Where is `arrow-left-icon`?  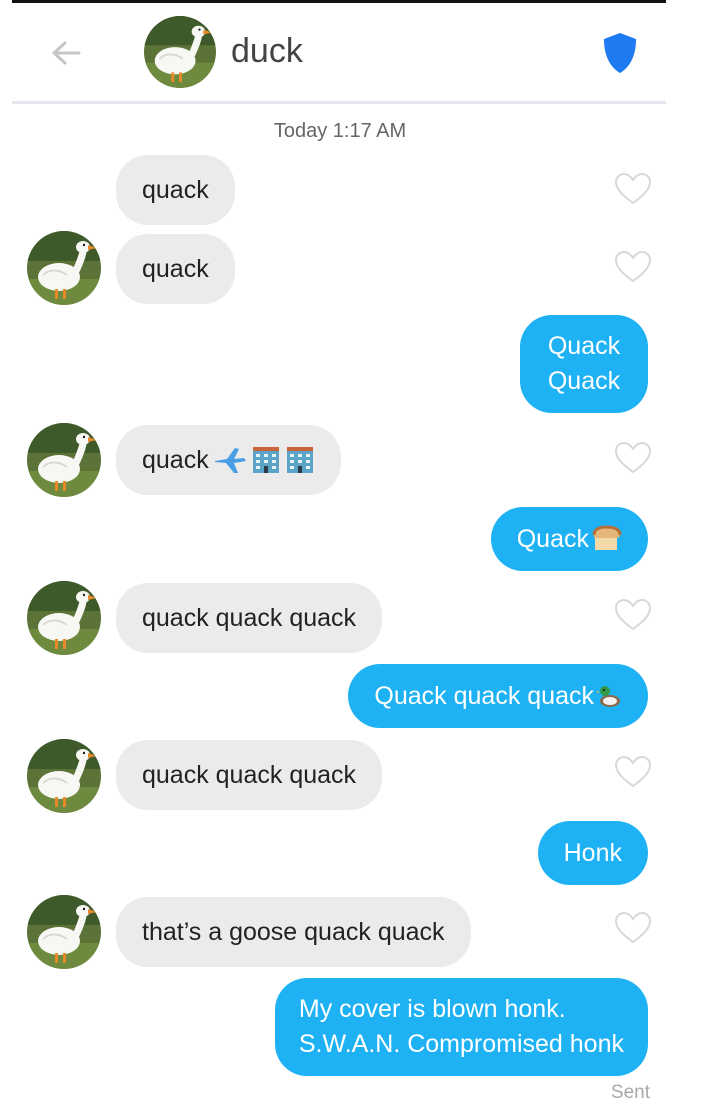
arrow-left-icon is located at coordinates (66, 53).